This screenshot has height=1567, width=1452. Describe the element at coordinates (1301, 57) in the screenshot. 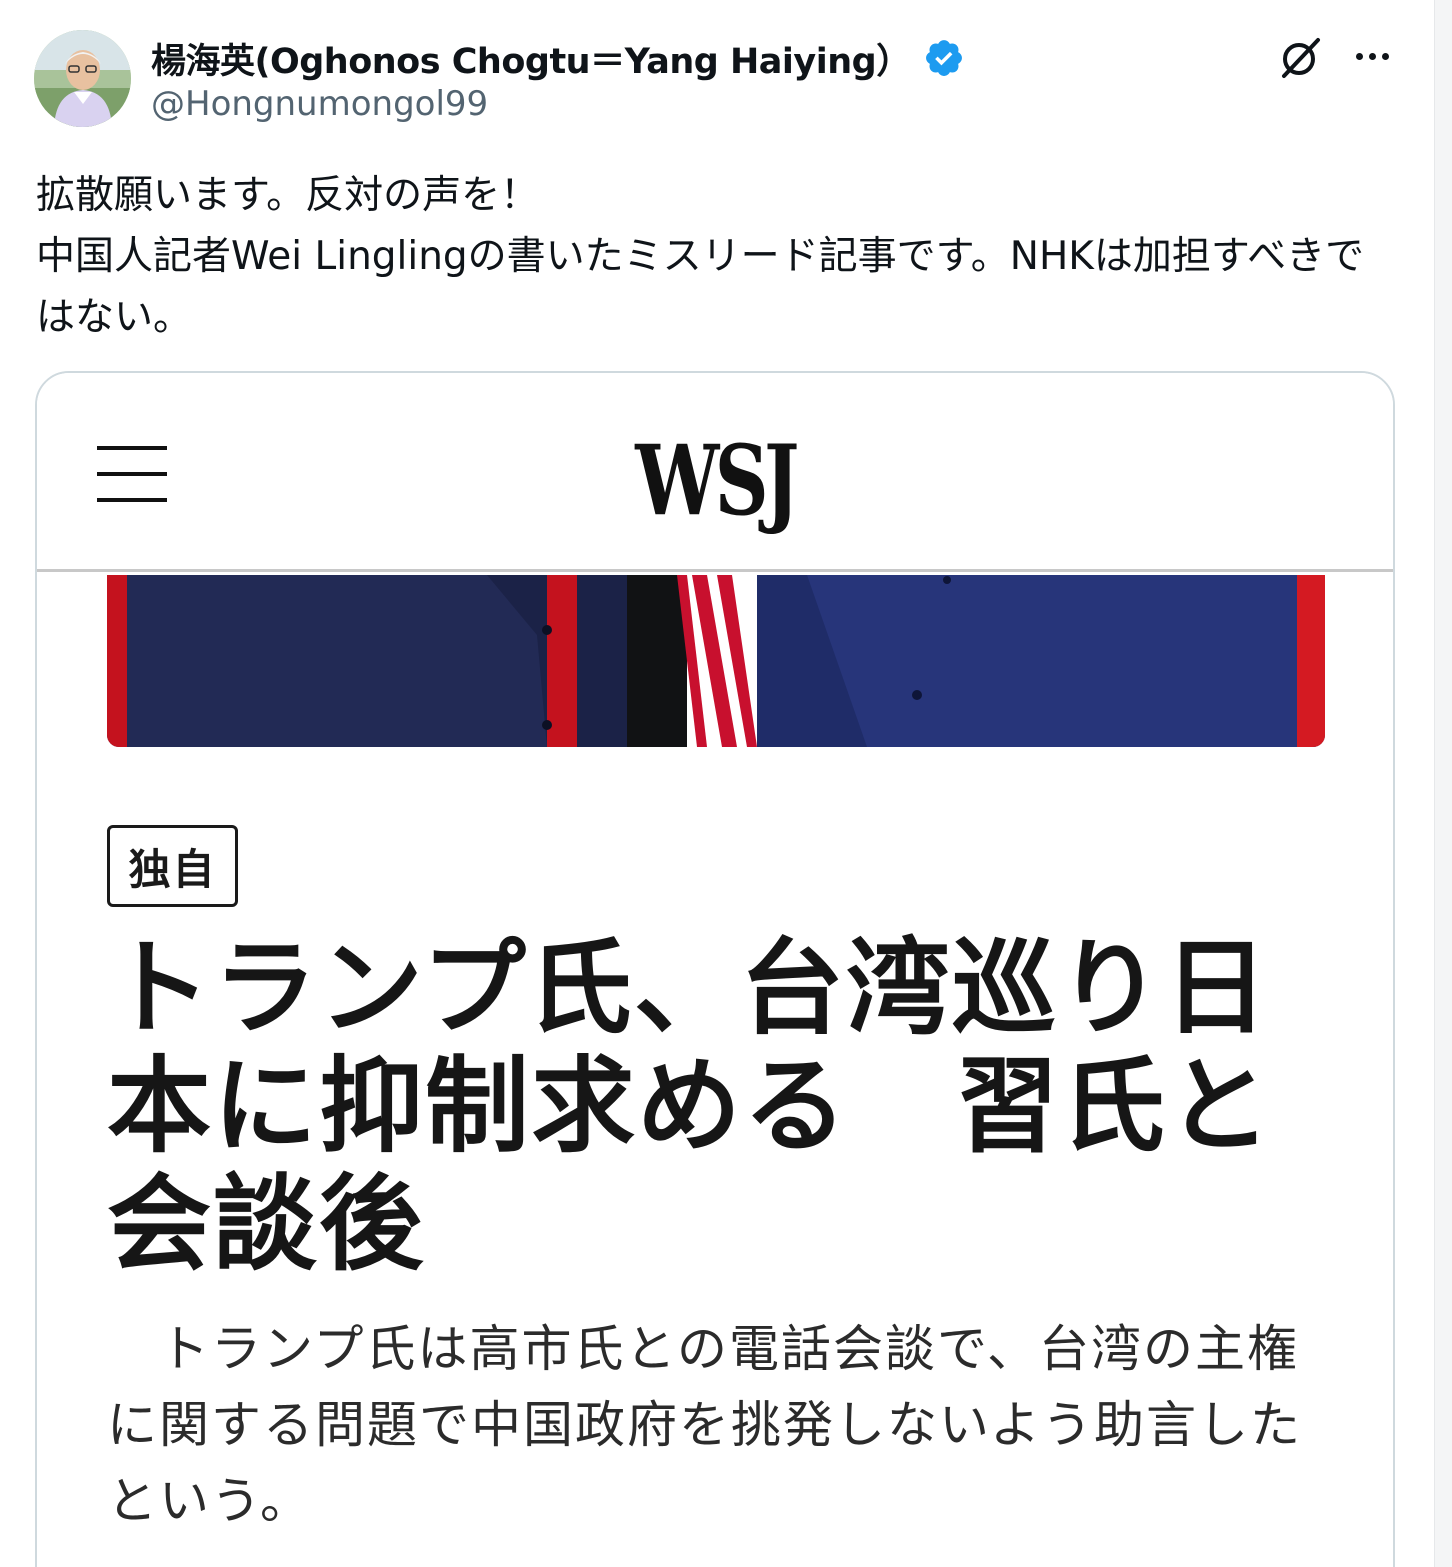

I see `grok-icon` at that location.